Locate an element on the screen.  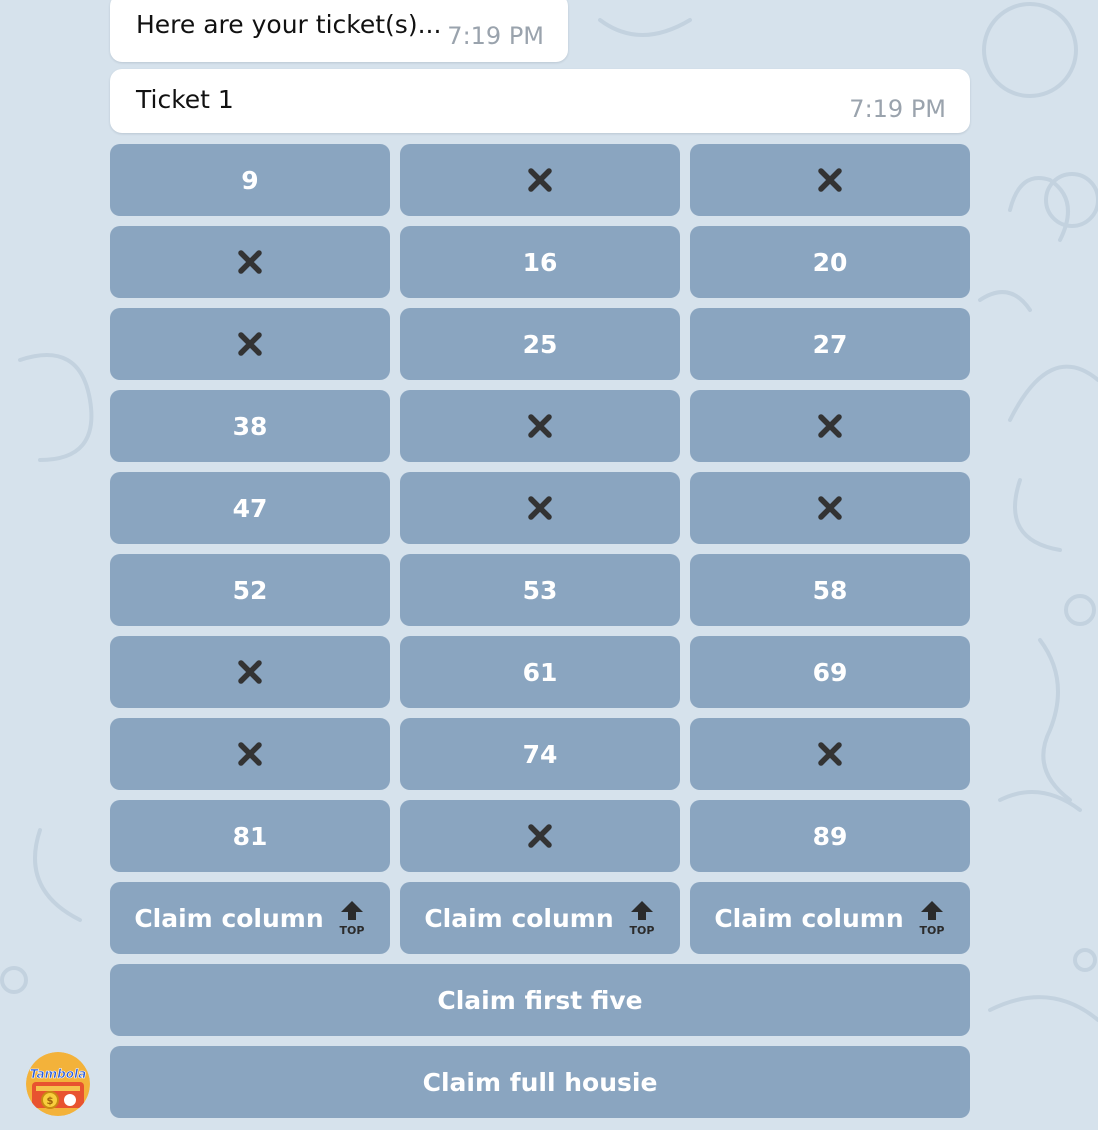
ticket-row: 61 69 is located at coordinates (540, 672).